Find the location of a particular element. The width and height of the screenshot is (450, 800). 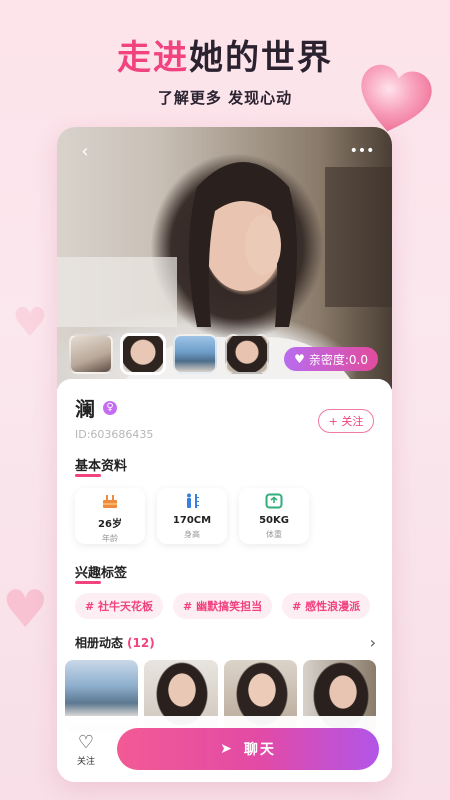

bottom-action-bar: ♡ 关注 ➤ 聊天 is located at coordinates (224, 749).